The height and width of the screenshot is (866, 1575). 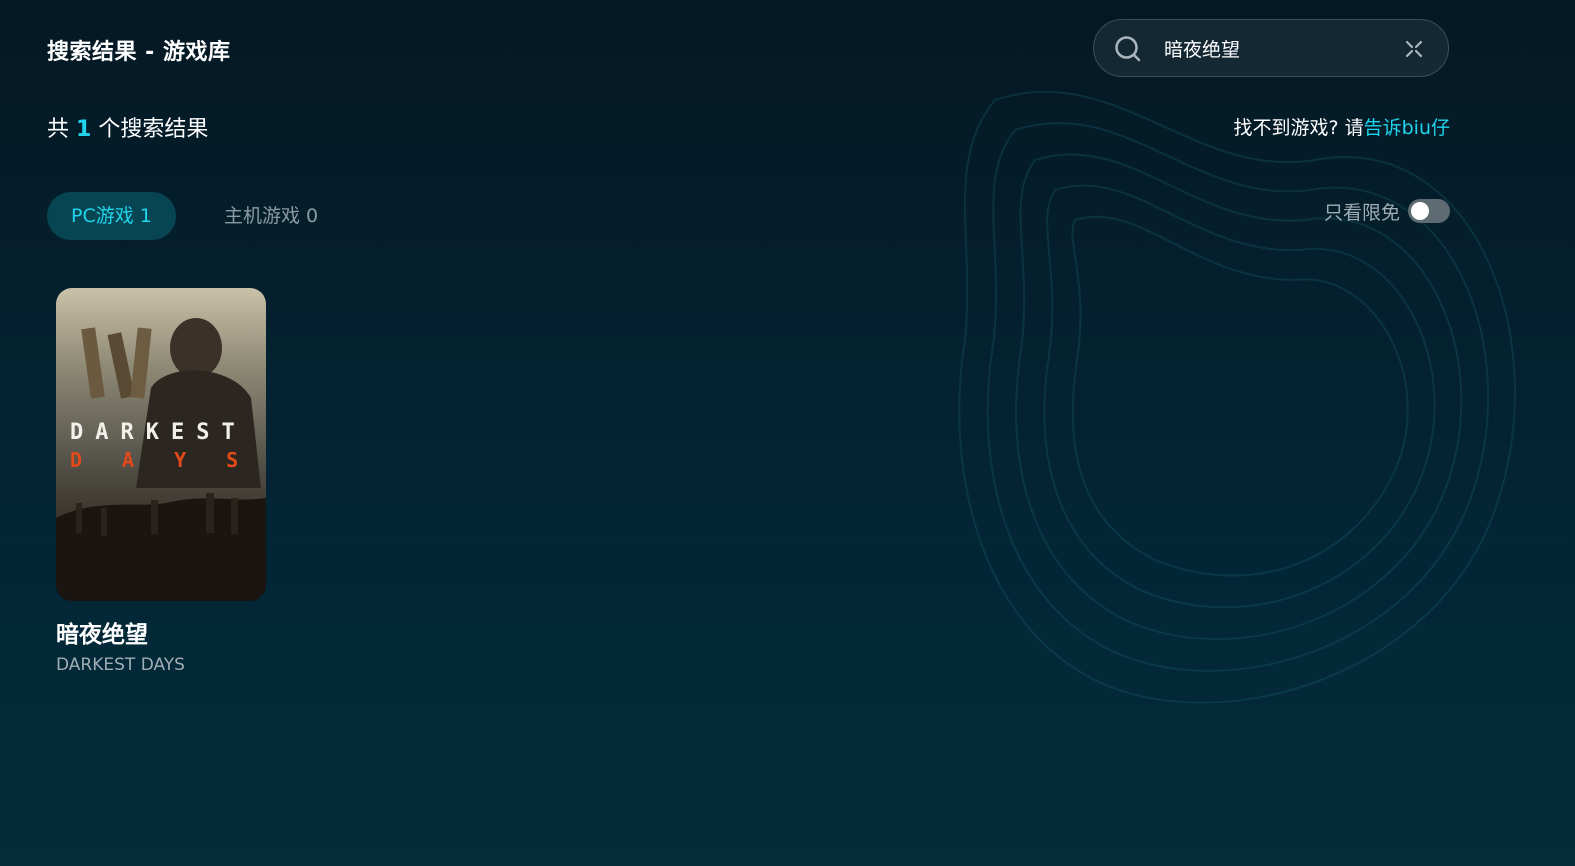 I want to click on search-icon, so click(x=1128, y=49).